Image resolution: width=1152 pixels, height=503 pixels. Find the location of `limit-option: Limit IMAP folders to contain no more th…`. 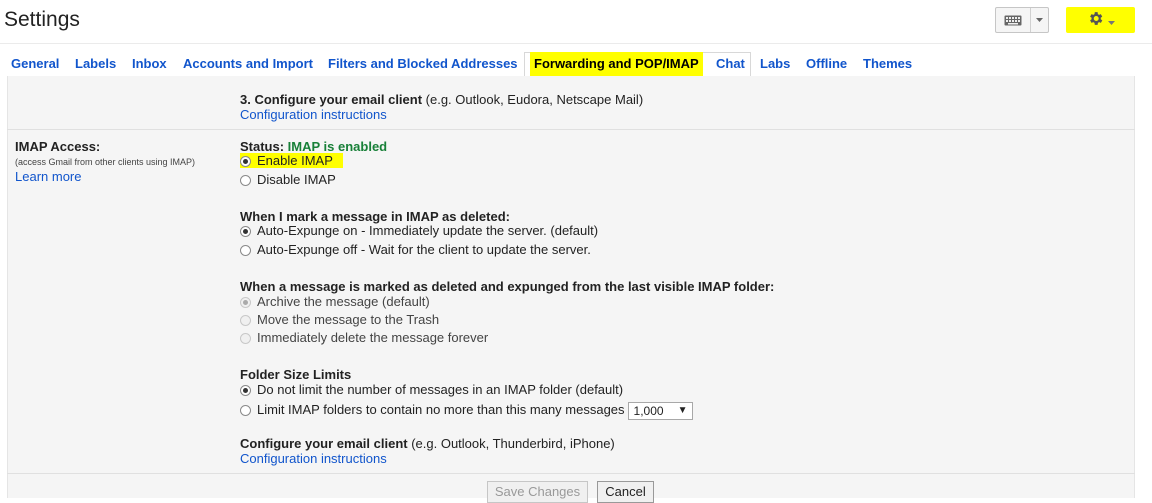

limit-option: Limit IMAP folders to contain no more th… is located at coordinates (466, 410).